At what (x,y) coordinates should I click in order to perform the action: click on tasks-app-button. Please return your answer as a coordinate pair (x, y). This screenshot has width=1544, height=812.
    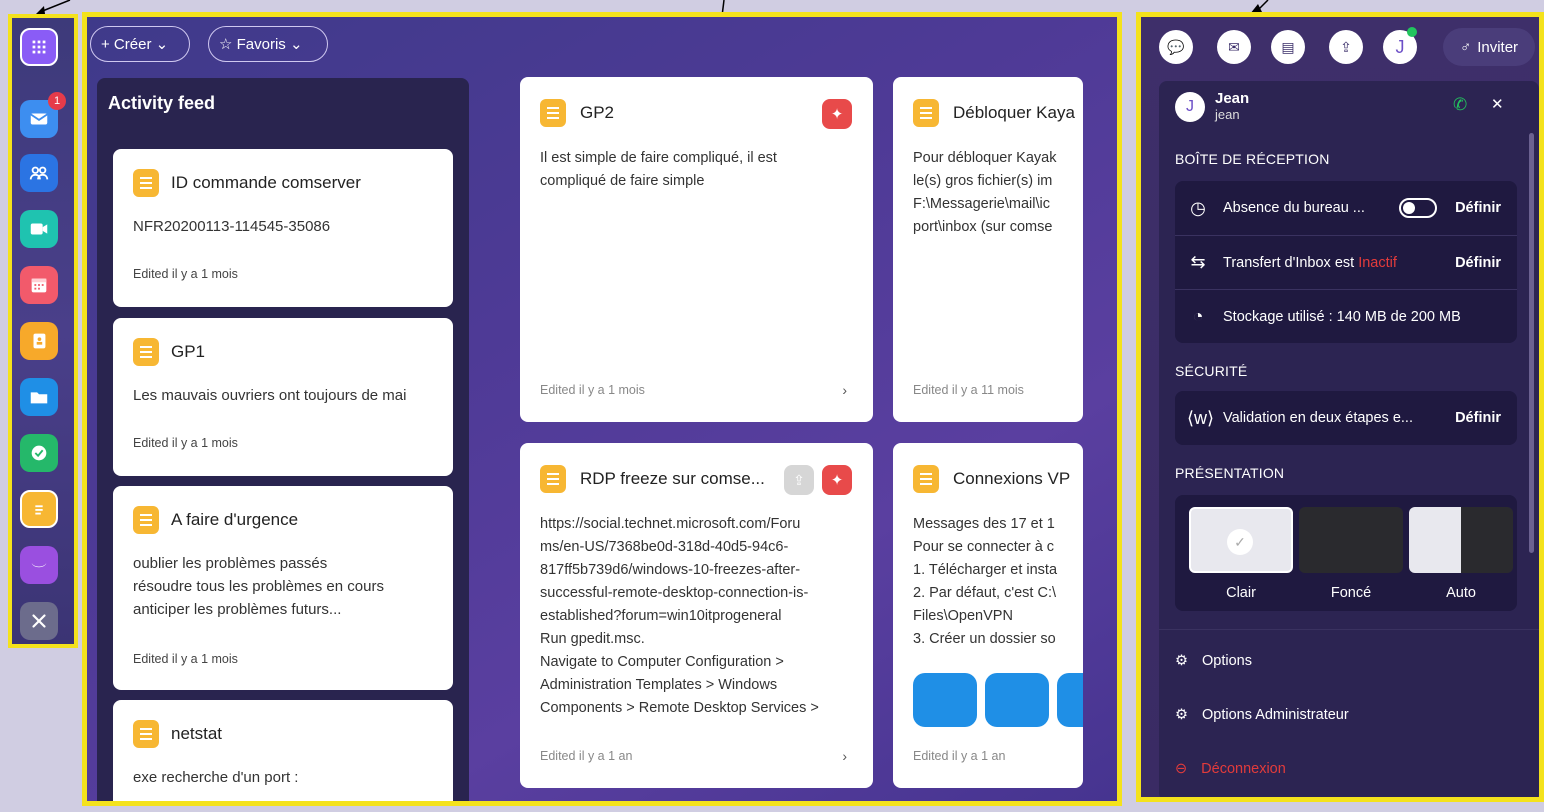
    Looking at the image, I should click on (39, 453).